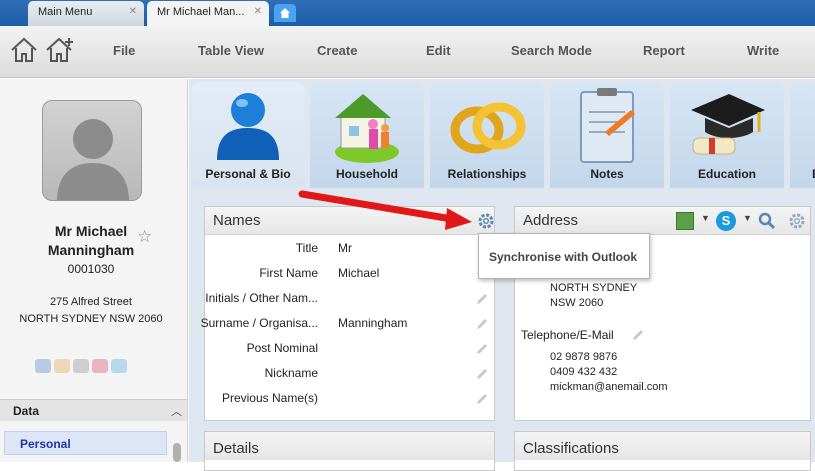 This screenshot has height=471, width=815. I want to click on field-label-first-name: First Name, so click(288, 273).